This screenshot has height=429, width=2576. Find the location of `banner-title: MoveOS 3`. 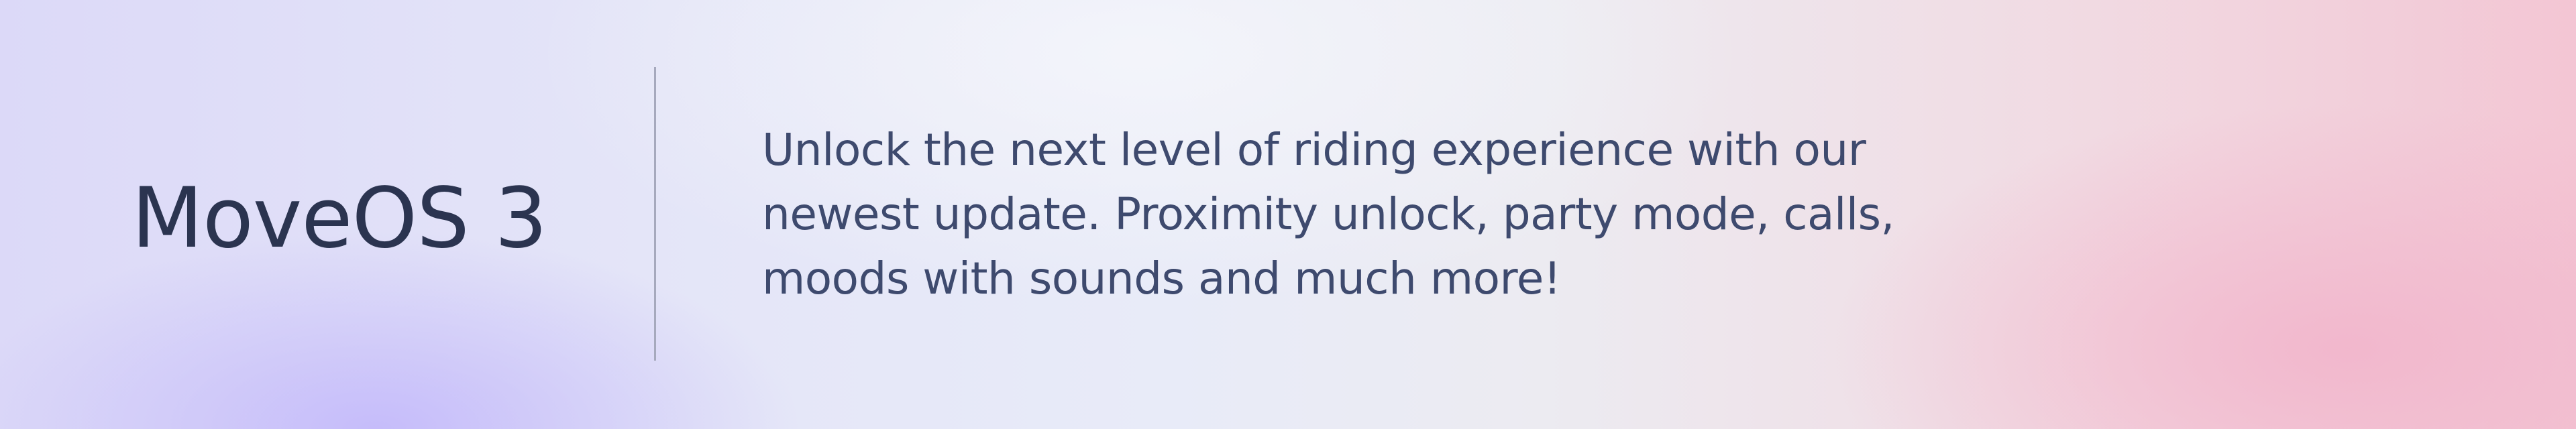

banner-title: MoveOS 3 is located at coordinates (339, 218).